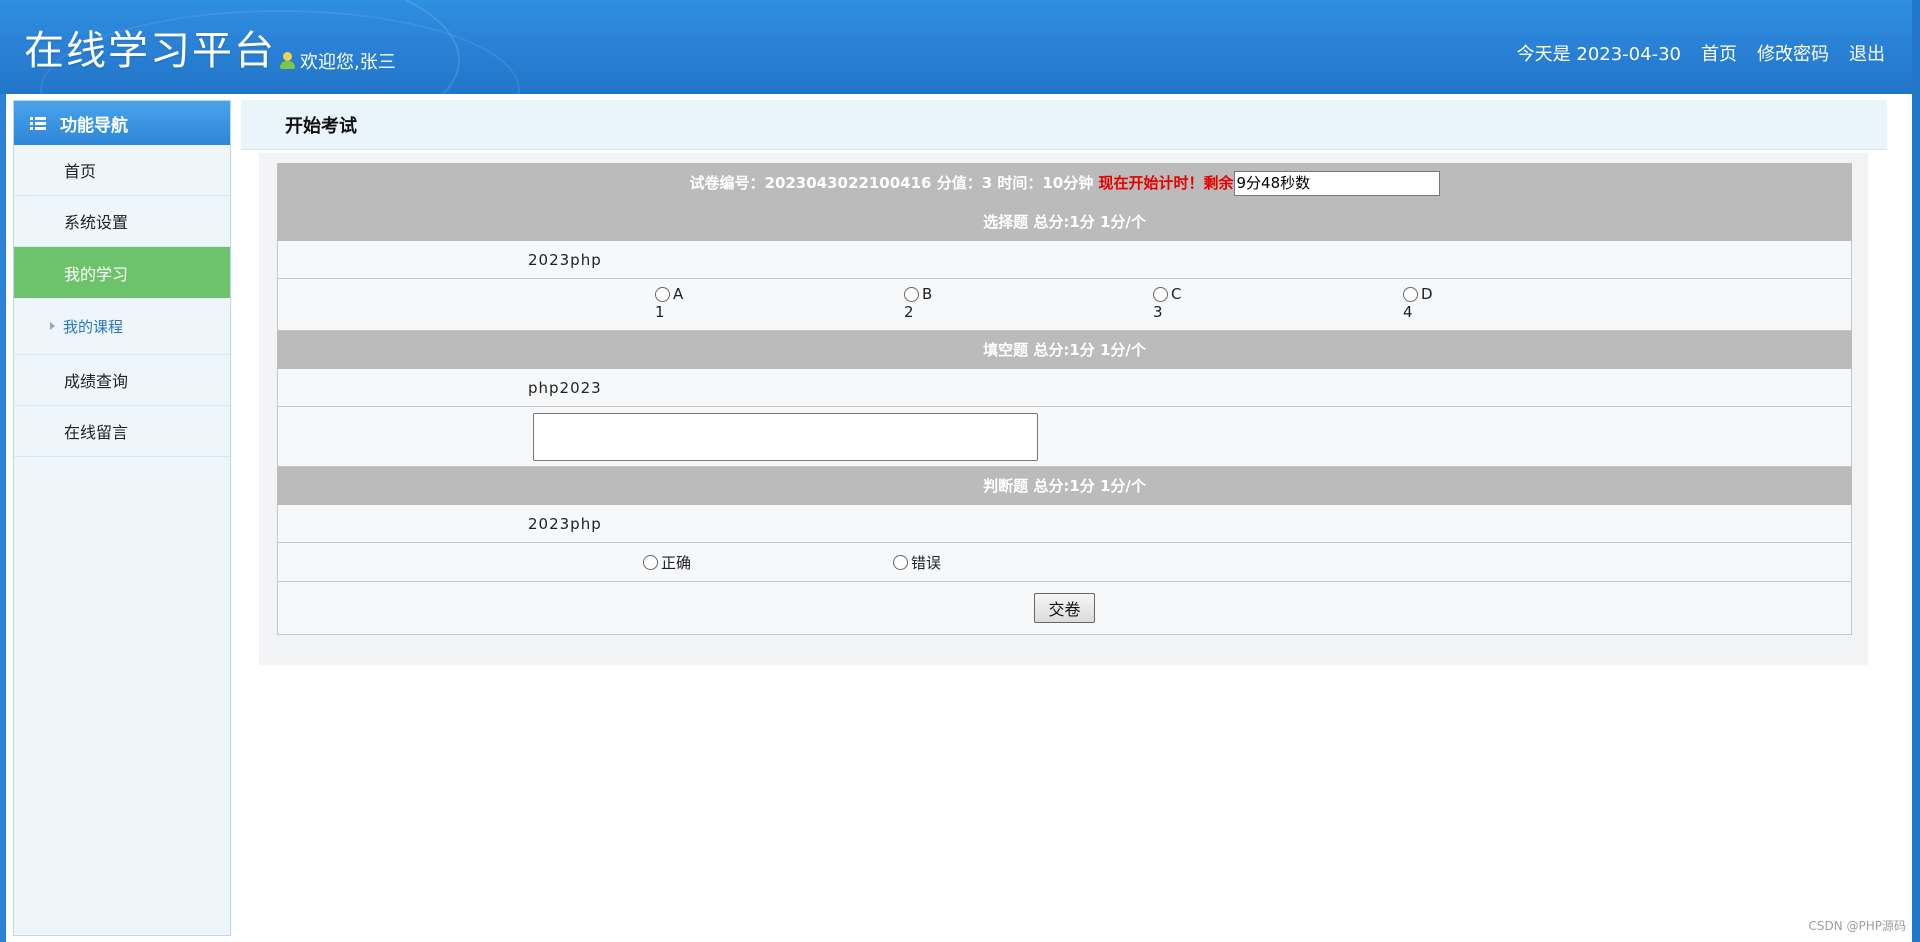  Describe the element at coordinates (122, 431) in the screenshot. I see `sidebar-item-messages: 在线留言` at that location.